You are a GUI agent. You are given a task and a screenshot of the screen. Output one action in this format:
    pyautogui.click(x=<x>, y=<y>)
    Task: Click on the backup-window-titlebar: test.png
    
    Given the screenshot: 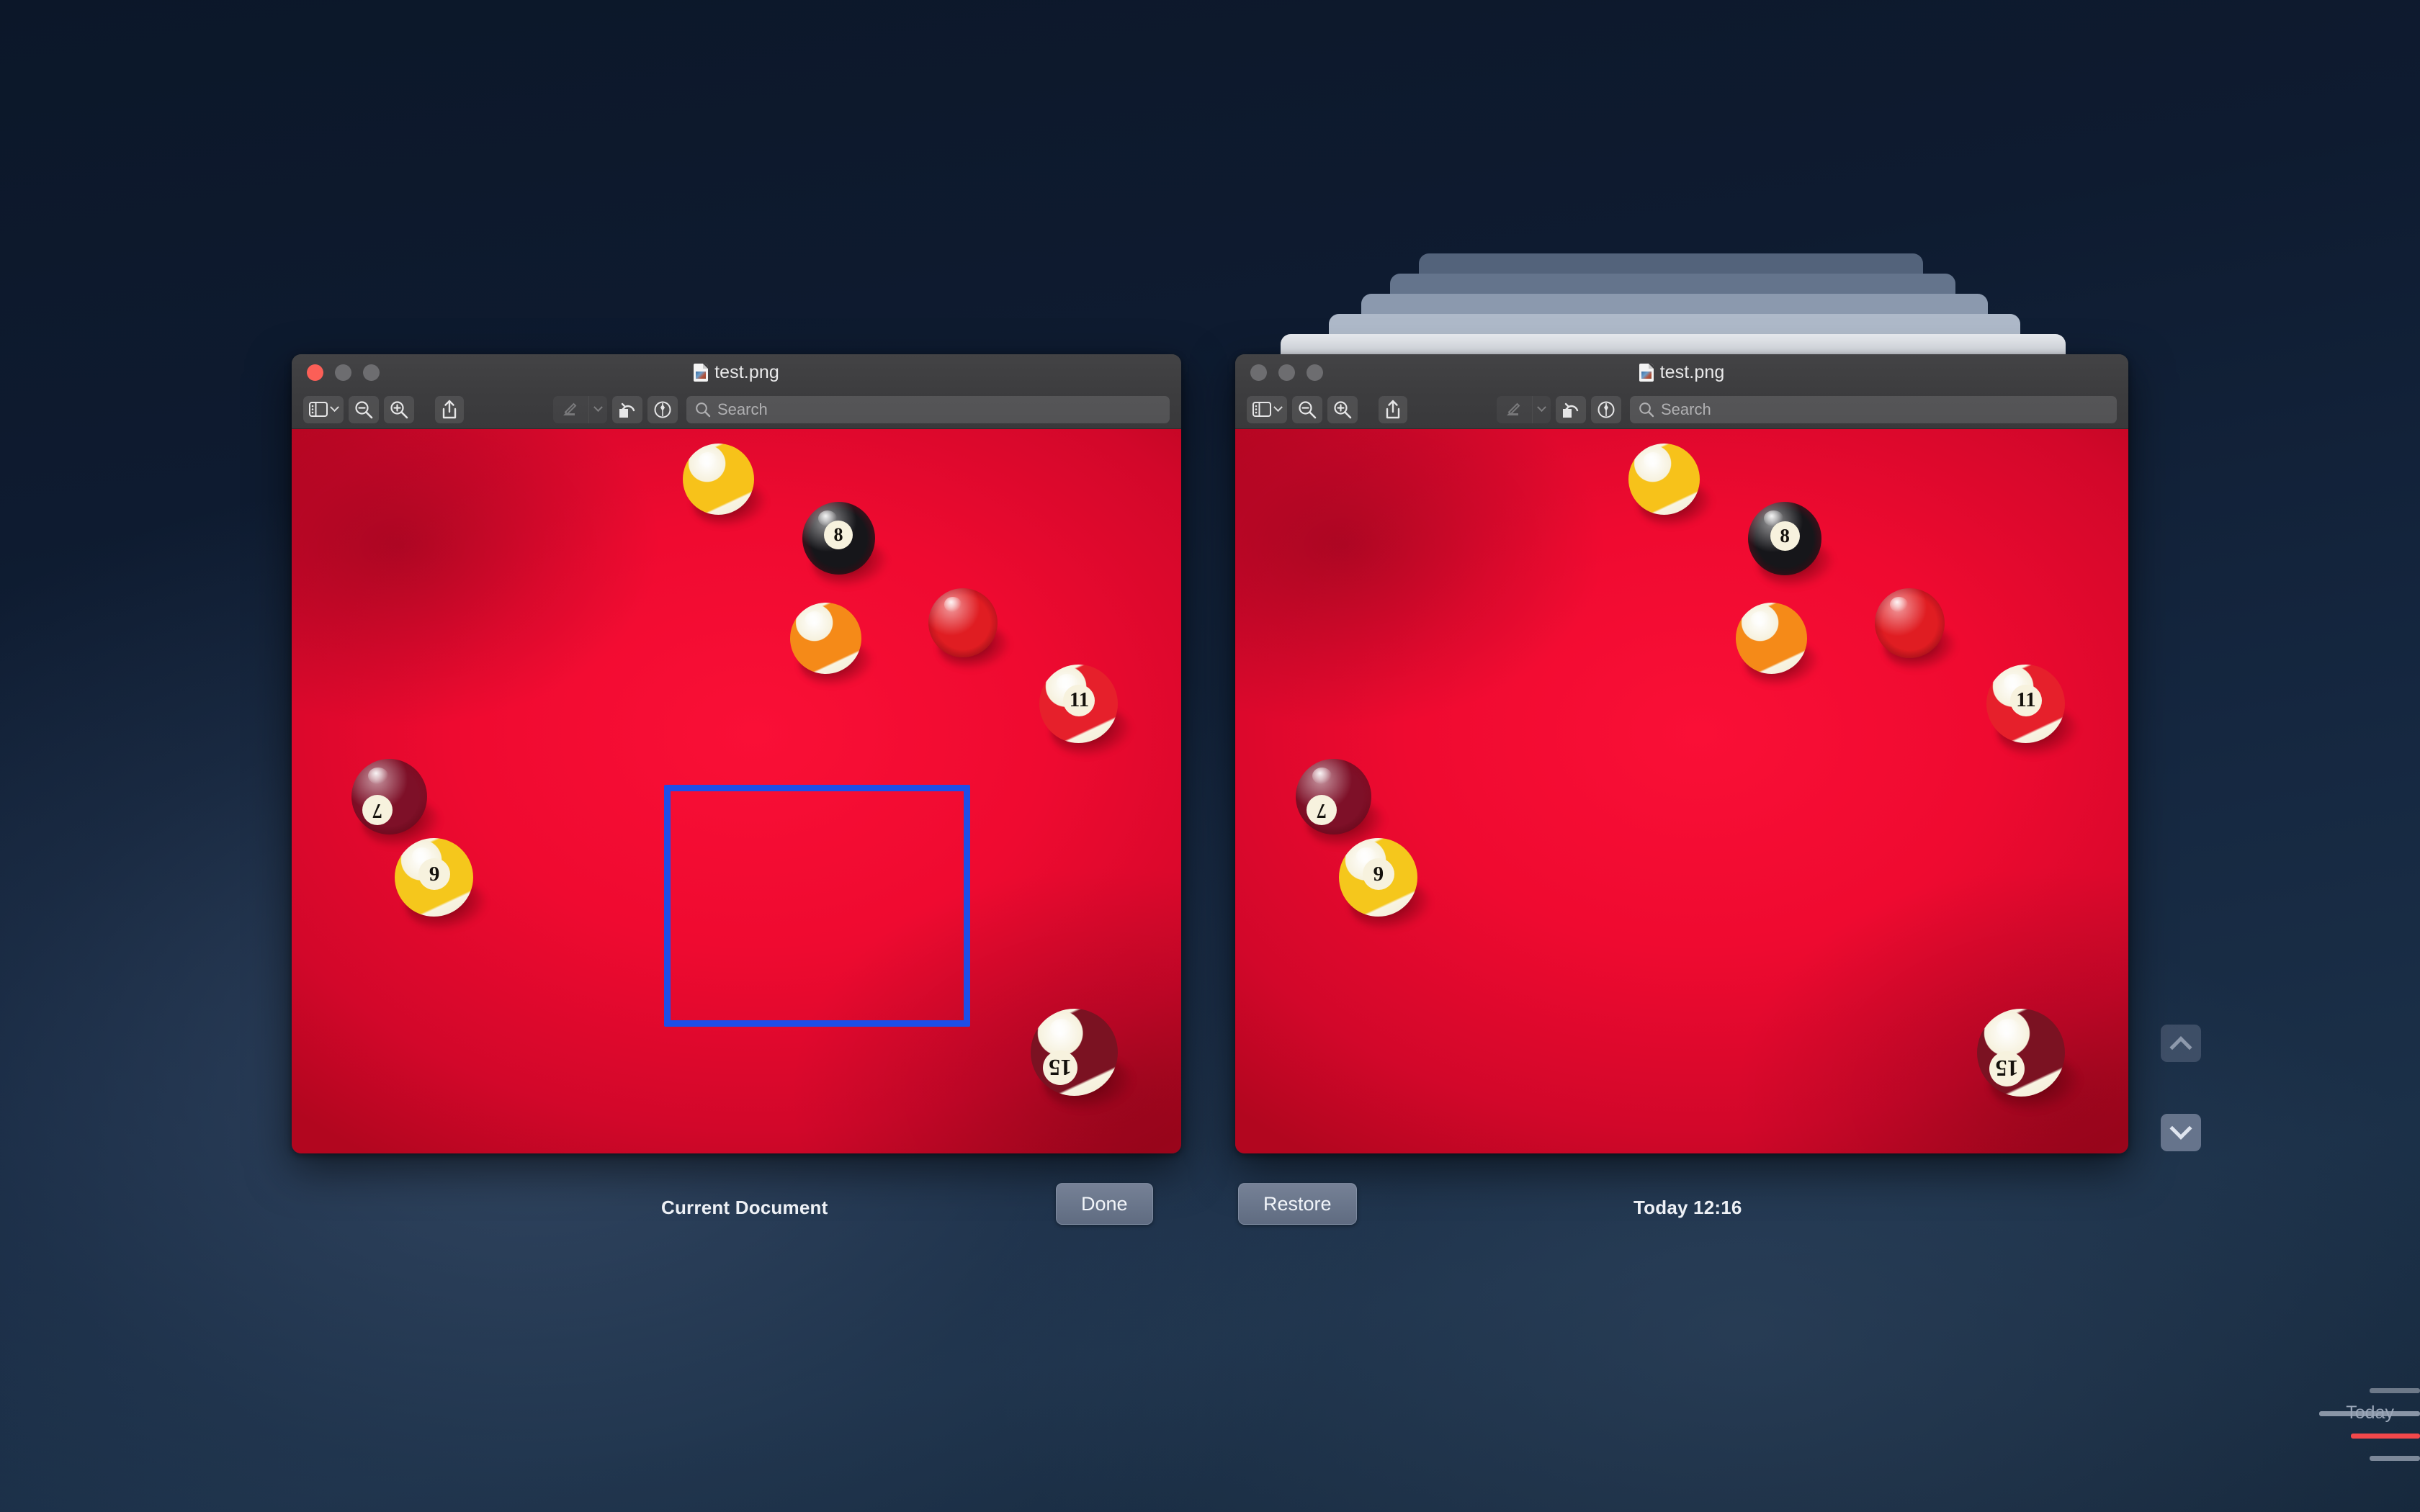 What is the action you would take?
    pyautogui.click(x=1681, y=372)
    